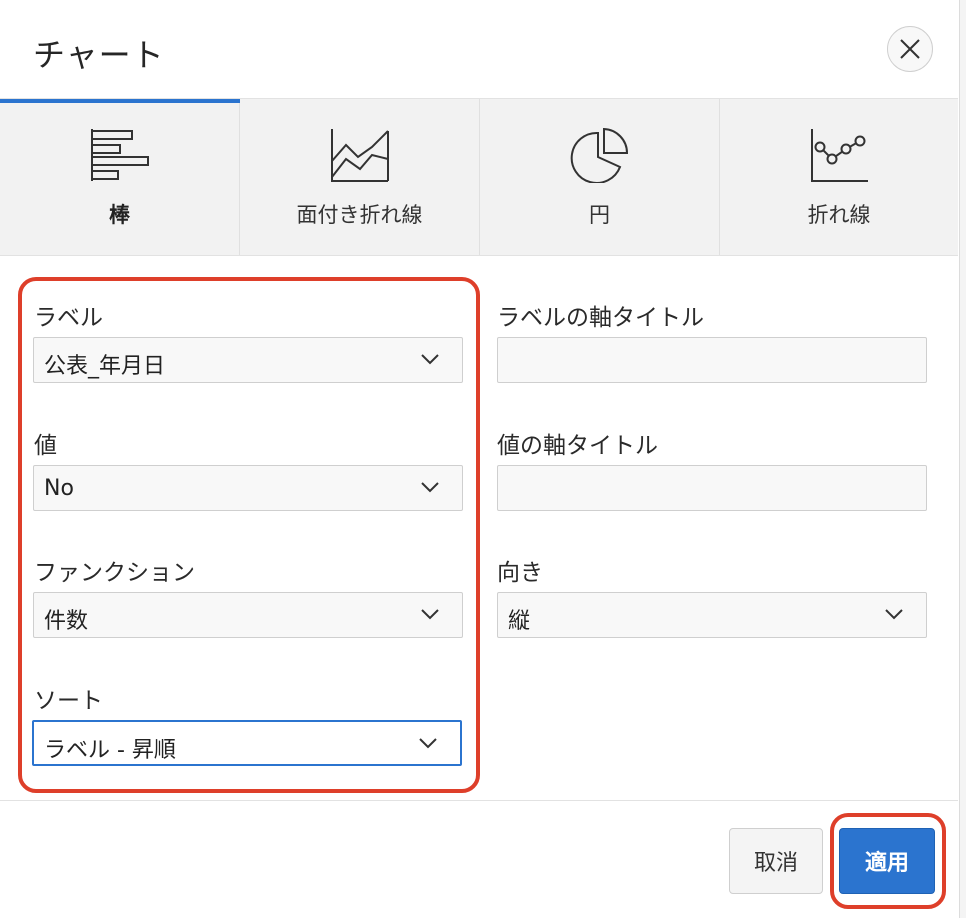 Image resolution: width=966 pixels, height=919 pixels. I want to click on value-select: No, so click(248, 488).